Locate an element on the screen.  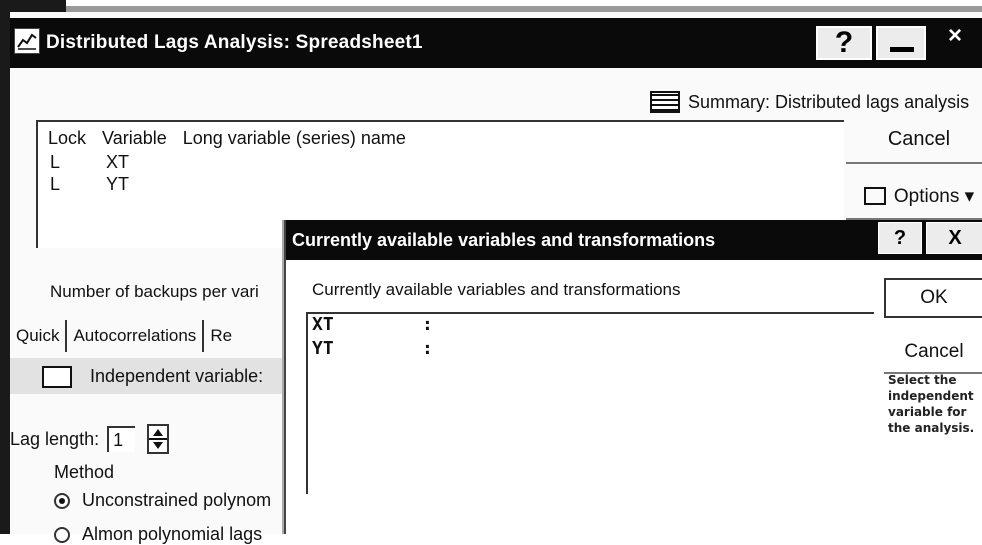
close-button: × is located at coordinates (955, 36).